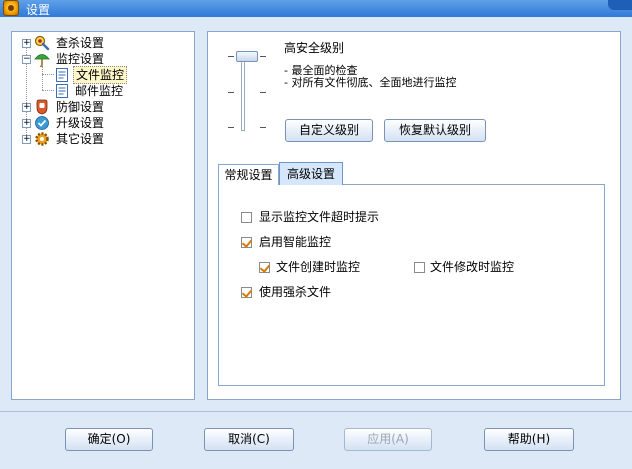 The image size is (632, 469). I want to click on tab-general-settings: 常规设置, so click(248, 174).